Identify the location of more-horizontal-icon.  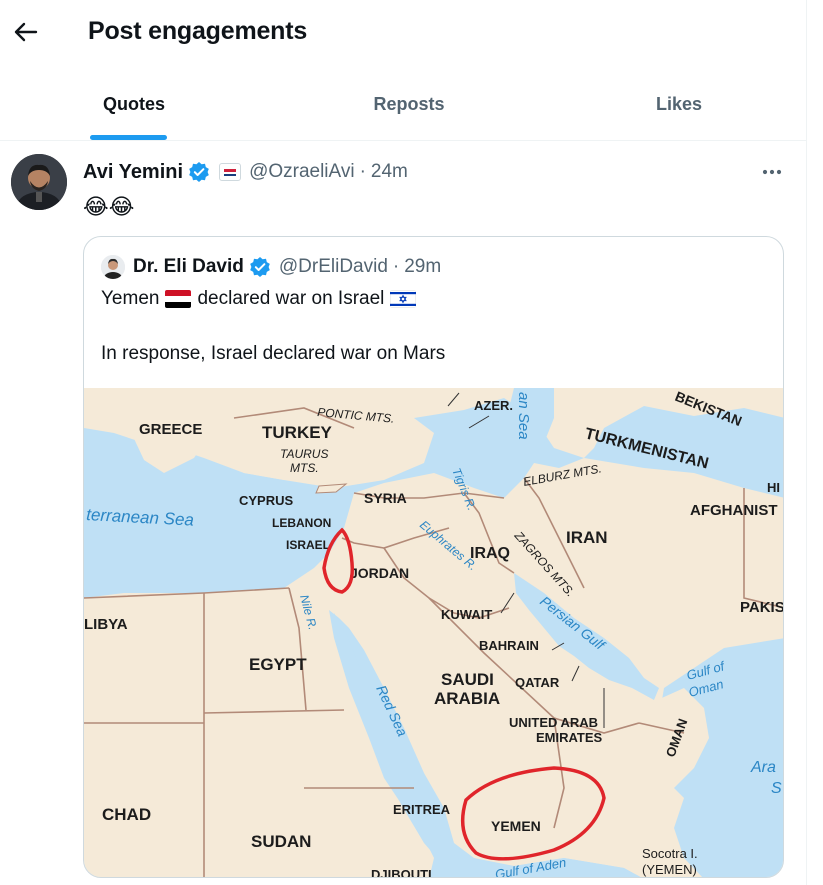
(772, 172).